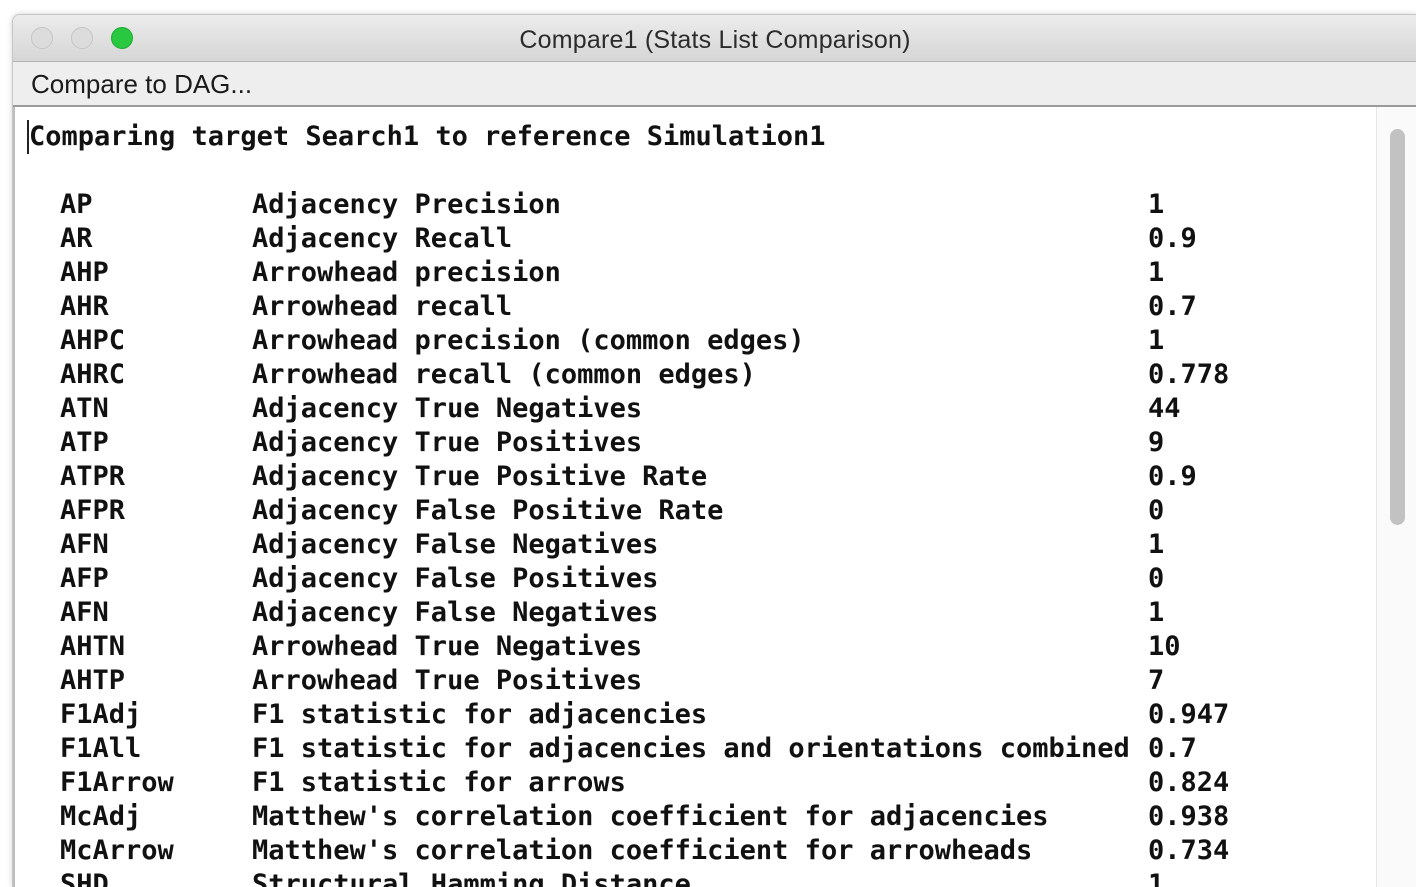  I want to click on stat-description: F1 statistic for adjacencies, so click(480, 714).